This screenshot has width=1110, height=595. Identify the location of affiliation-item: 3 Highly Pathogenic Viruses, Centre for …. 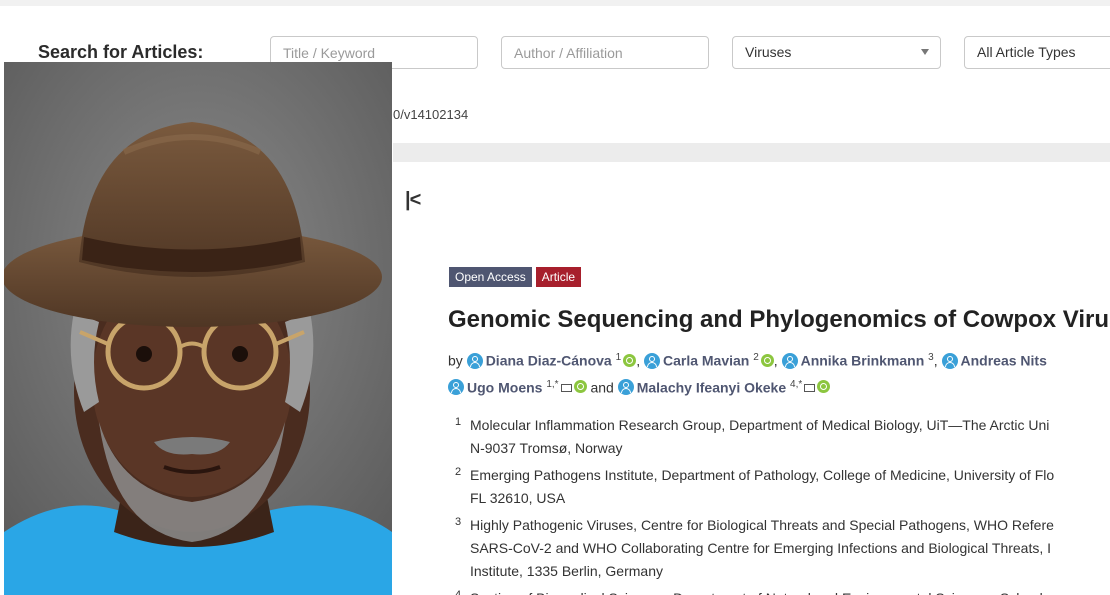
(781, 548).